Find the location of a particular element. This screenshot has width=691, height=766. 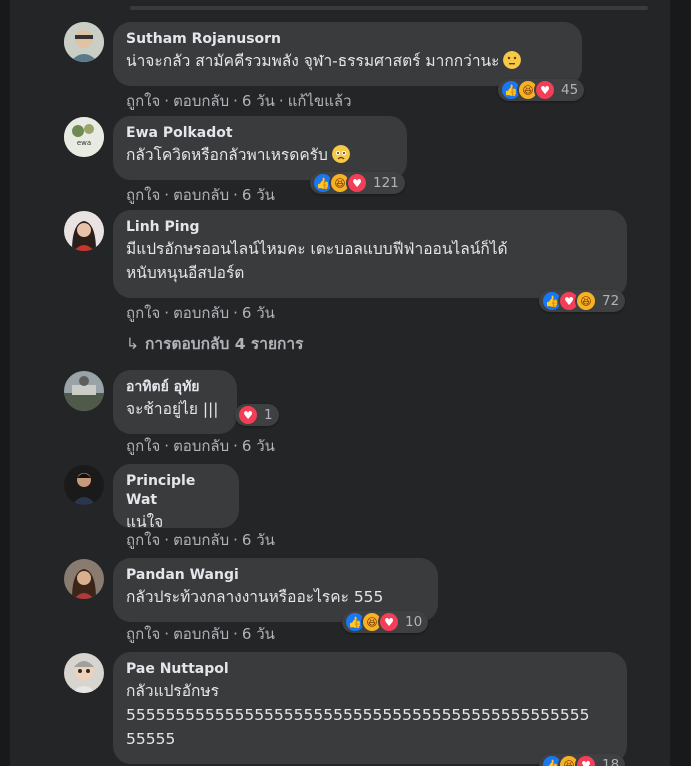

reaction-summary: 👍 😆 ♥ 18 is located at coordinates (582, 760).